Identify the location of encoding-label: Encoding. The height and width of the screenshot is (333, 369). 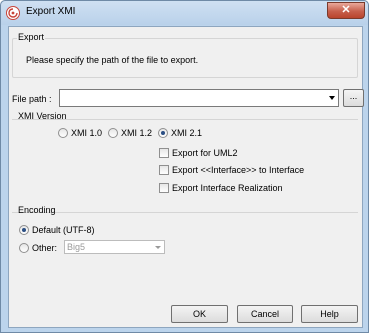
(37, 210).